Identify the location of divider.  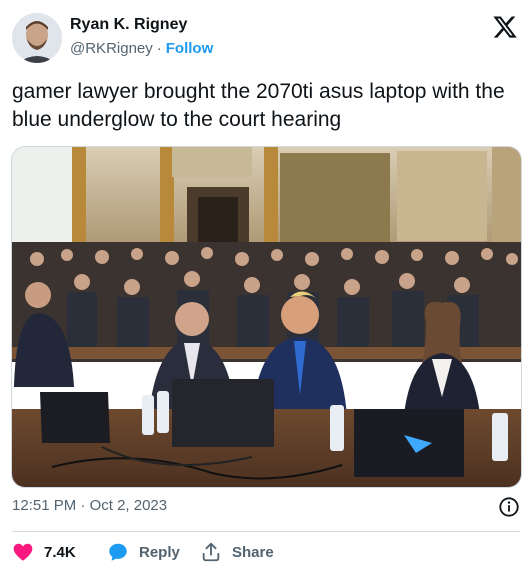
(266, 531).